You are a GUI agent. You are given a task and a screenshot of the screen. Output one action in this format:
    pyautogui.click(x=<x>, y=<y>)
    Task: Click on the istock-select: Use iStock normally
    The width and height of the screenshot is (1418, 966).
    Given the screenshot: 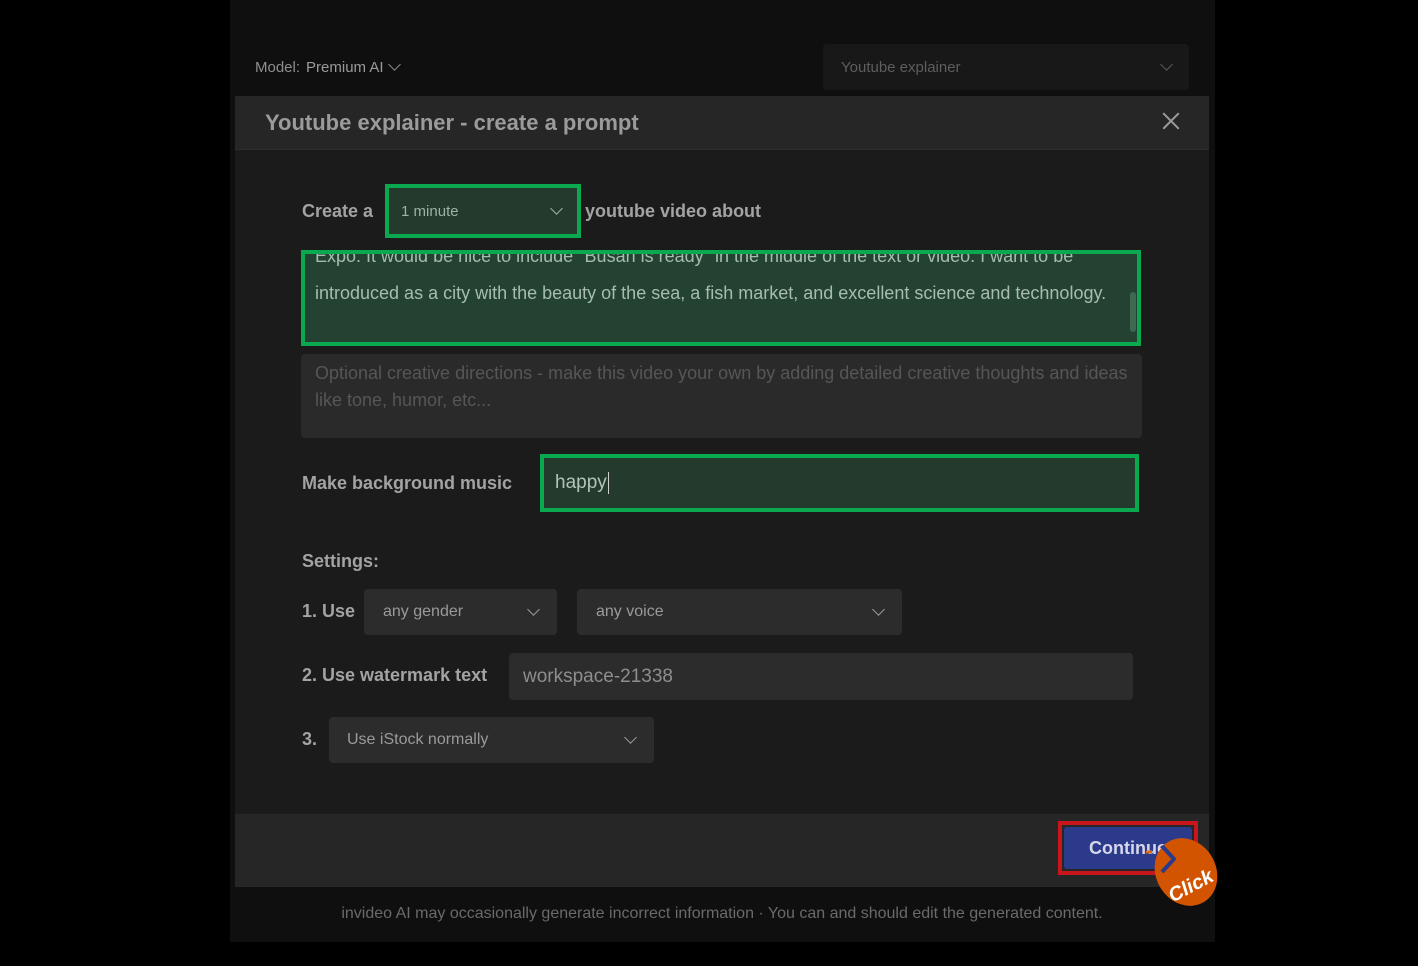 What is the action you would take?
    pyautogui.click(x=491, y=740)
    